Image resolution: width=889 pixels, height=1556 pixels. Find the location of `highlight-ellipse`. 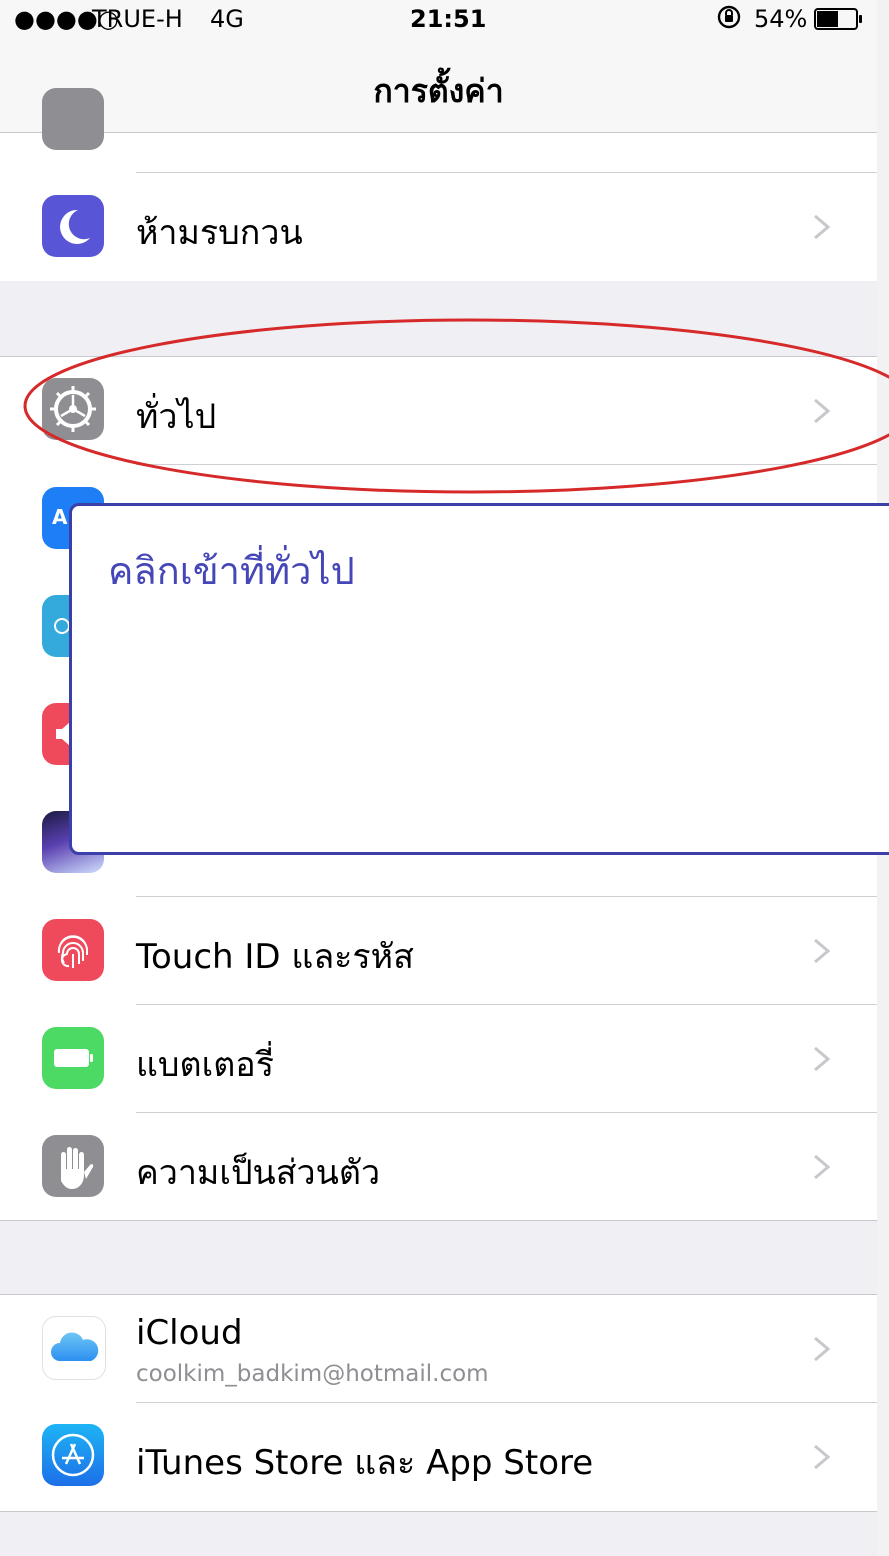

highlight-ellipse is located at coordinates (456, 406).